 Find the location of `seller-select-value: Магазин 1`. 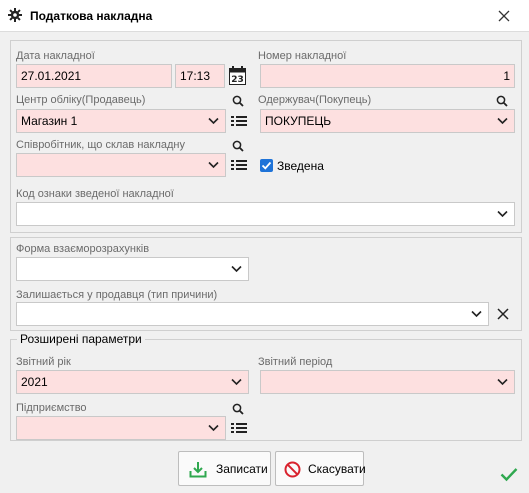

seller-select-value: Магазин 1 is located at coordinates (49, 121).